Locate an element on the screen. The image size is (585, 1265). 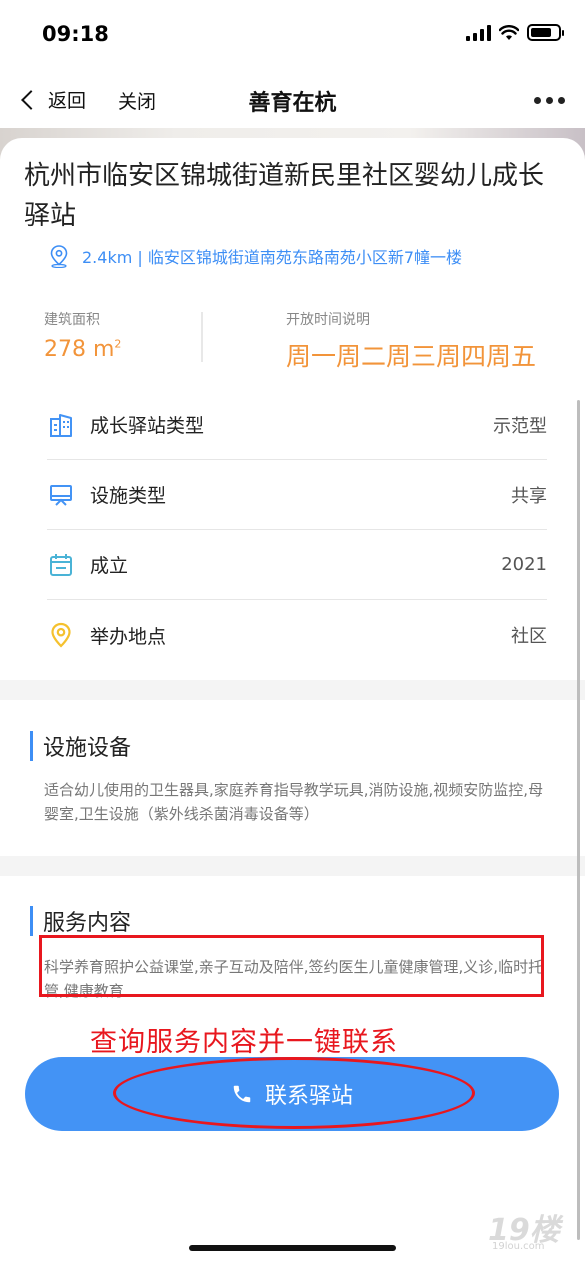
address-link: 2.4km | 临安区锦城街道南苑东路南苑小区新7幢一楼 is located at coordinates (255, 256).